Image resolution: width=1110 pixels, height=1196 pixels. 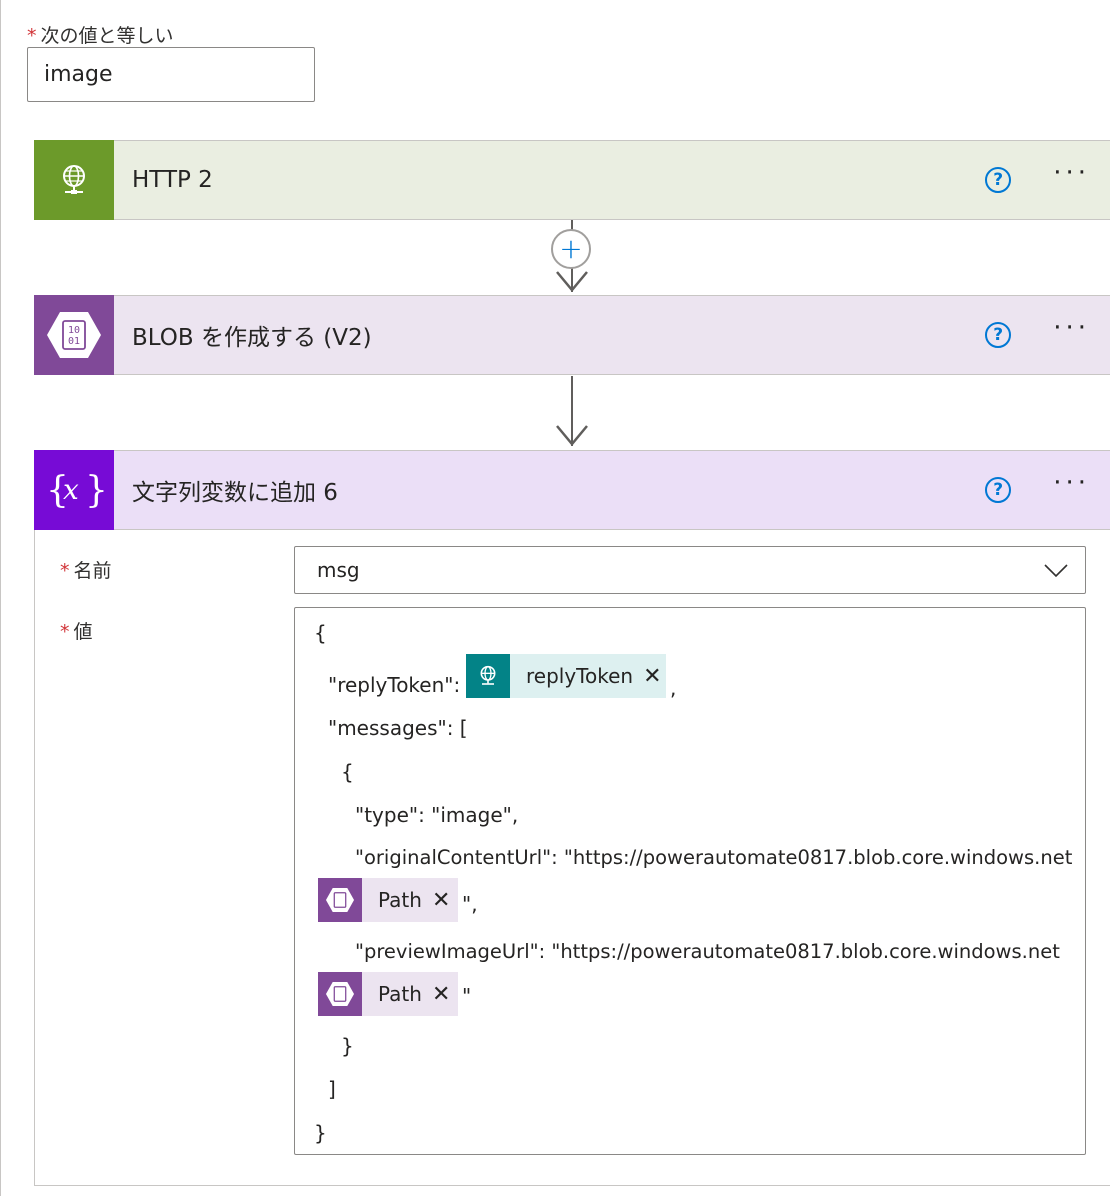 What do you see at coordinates (171, 74) in the screenshot?
I see `condition-value-input: image` at bounding box center [171, 74].